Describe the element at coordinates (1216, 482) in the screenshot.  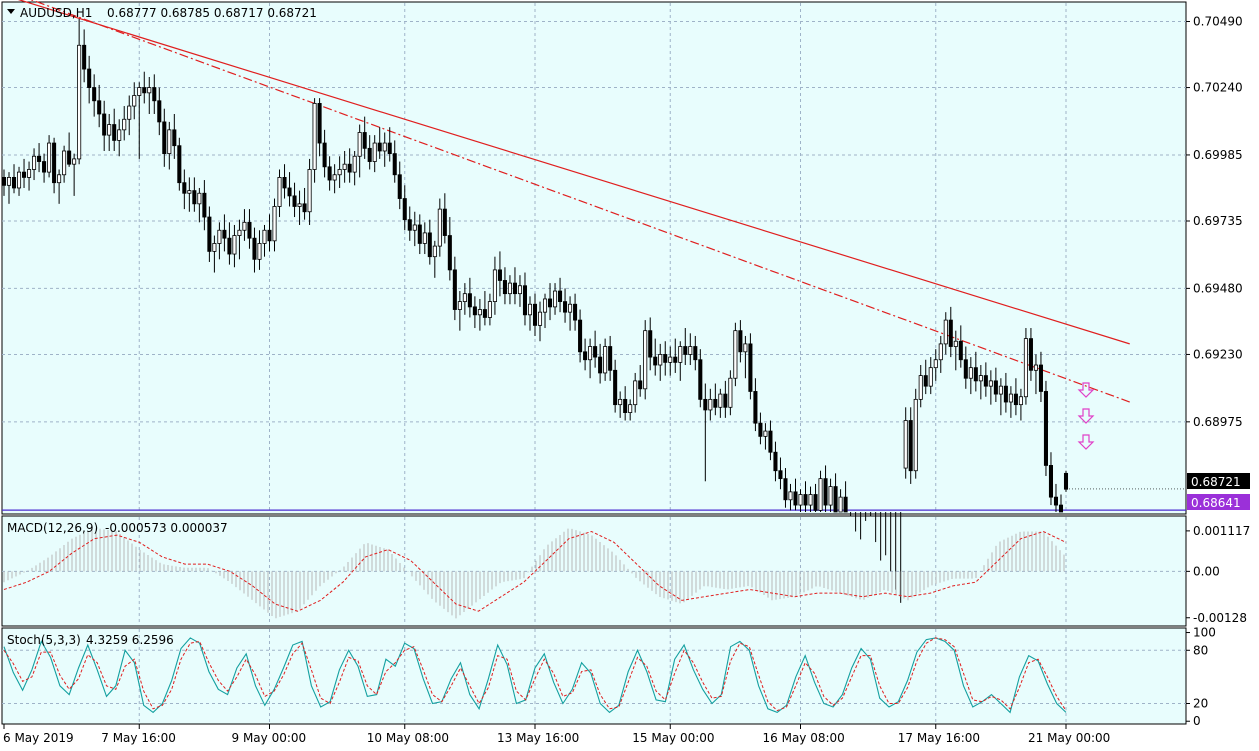
I see `current-price-tag: 0.68721` at that location.